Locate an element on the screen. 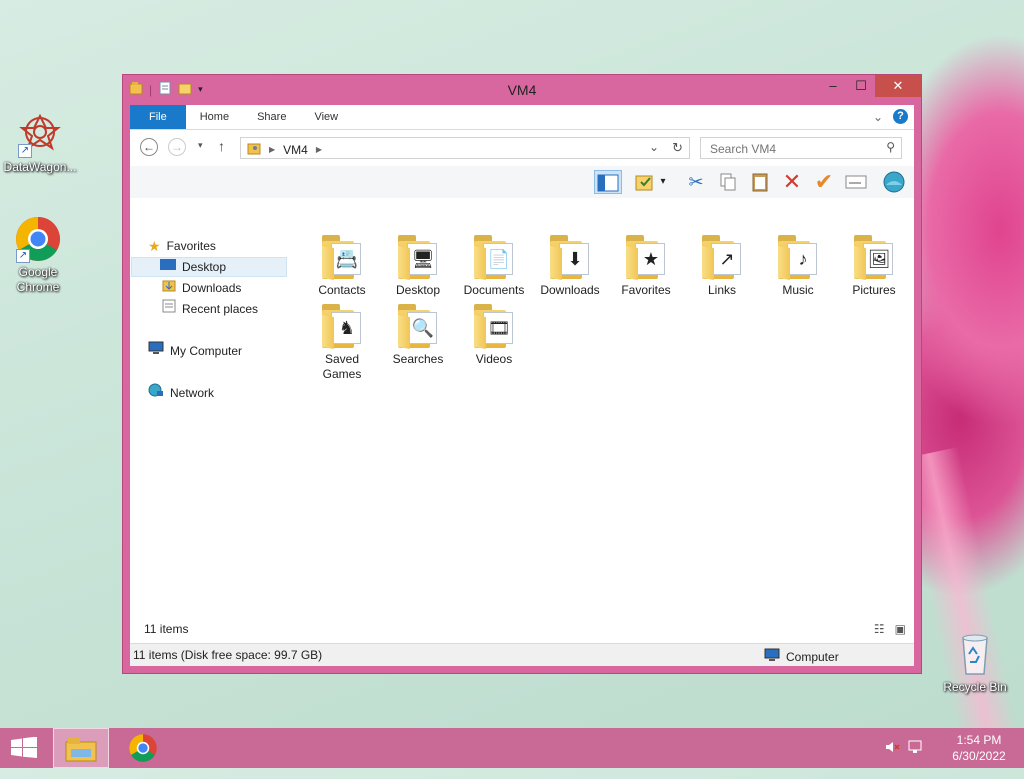  maximize-button: ☐ is located at coordinates (861, 86).